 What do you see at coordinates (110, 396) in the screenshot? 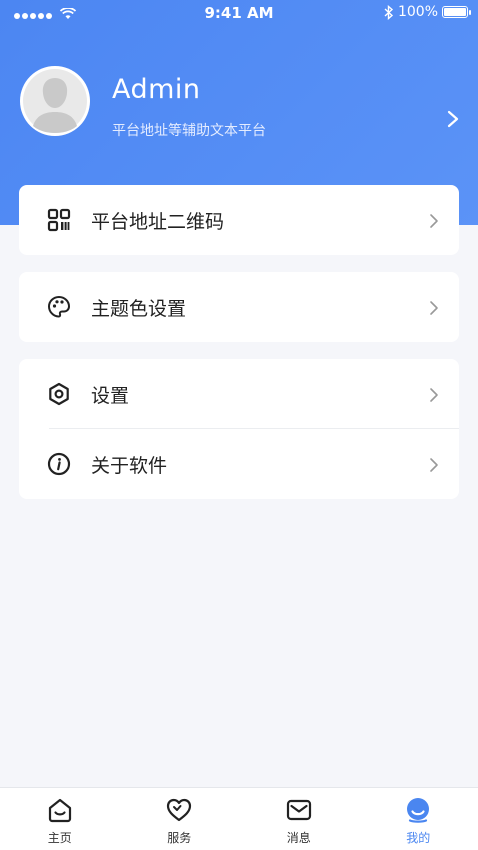
I see `menu-label-settings: 设置` at bounding box center [110, 396].